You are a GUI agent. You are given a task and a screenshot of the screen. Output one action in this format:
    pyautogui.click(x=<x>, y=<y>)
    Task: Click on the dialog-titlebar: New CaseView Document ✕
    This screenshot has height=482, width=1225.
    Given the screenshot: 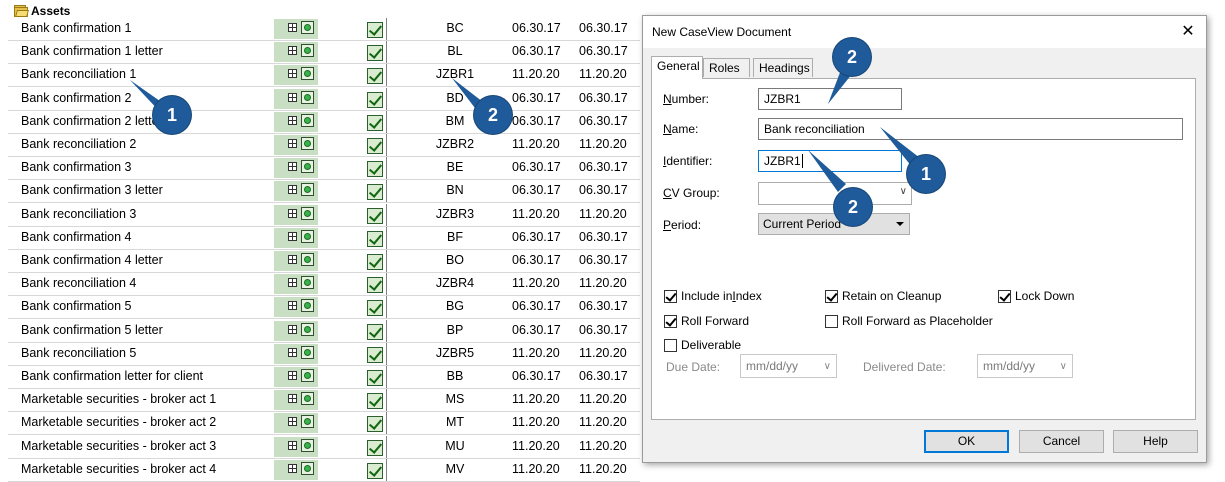 What is the action you would take?
    pyautogui.click(x=924, y=32)
    